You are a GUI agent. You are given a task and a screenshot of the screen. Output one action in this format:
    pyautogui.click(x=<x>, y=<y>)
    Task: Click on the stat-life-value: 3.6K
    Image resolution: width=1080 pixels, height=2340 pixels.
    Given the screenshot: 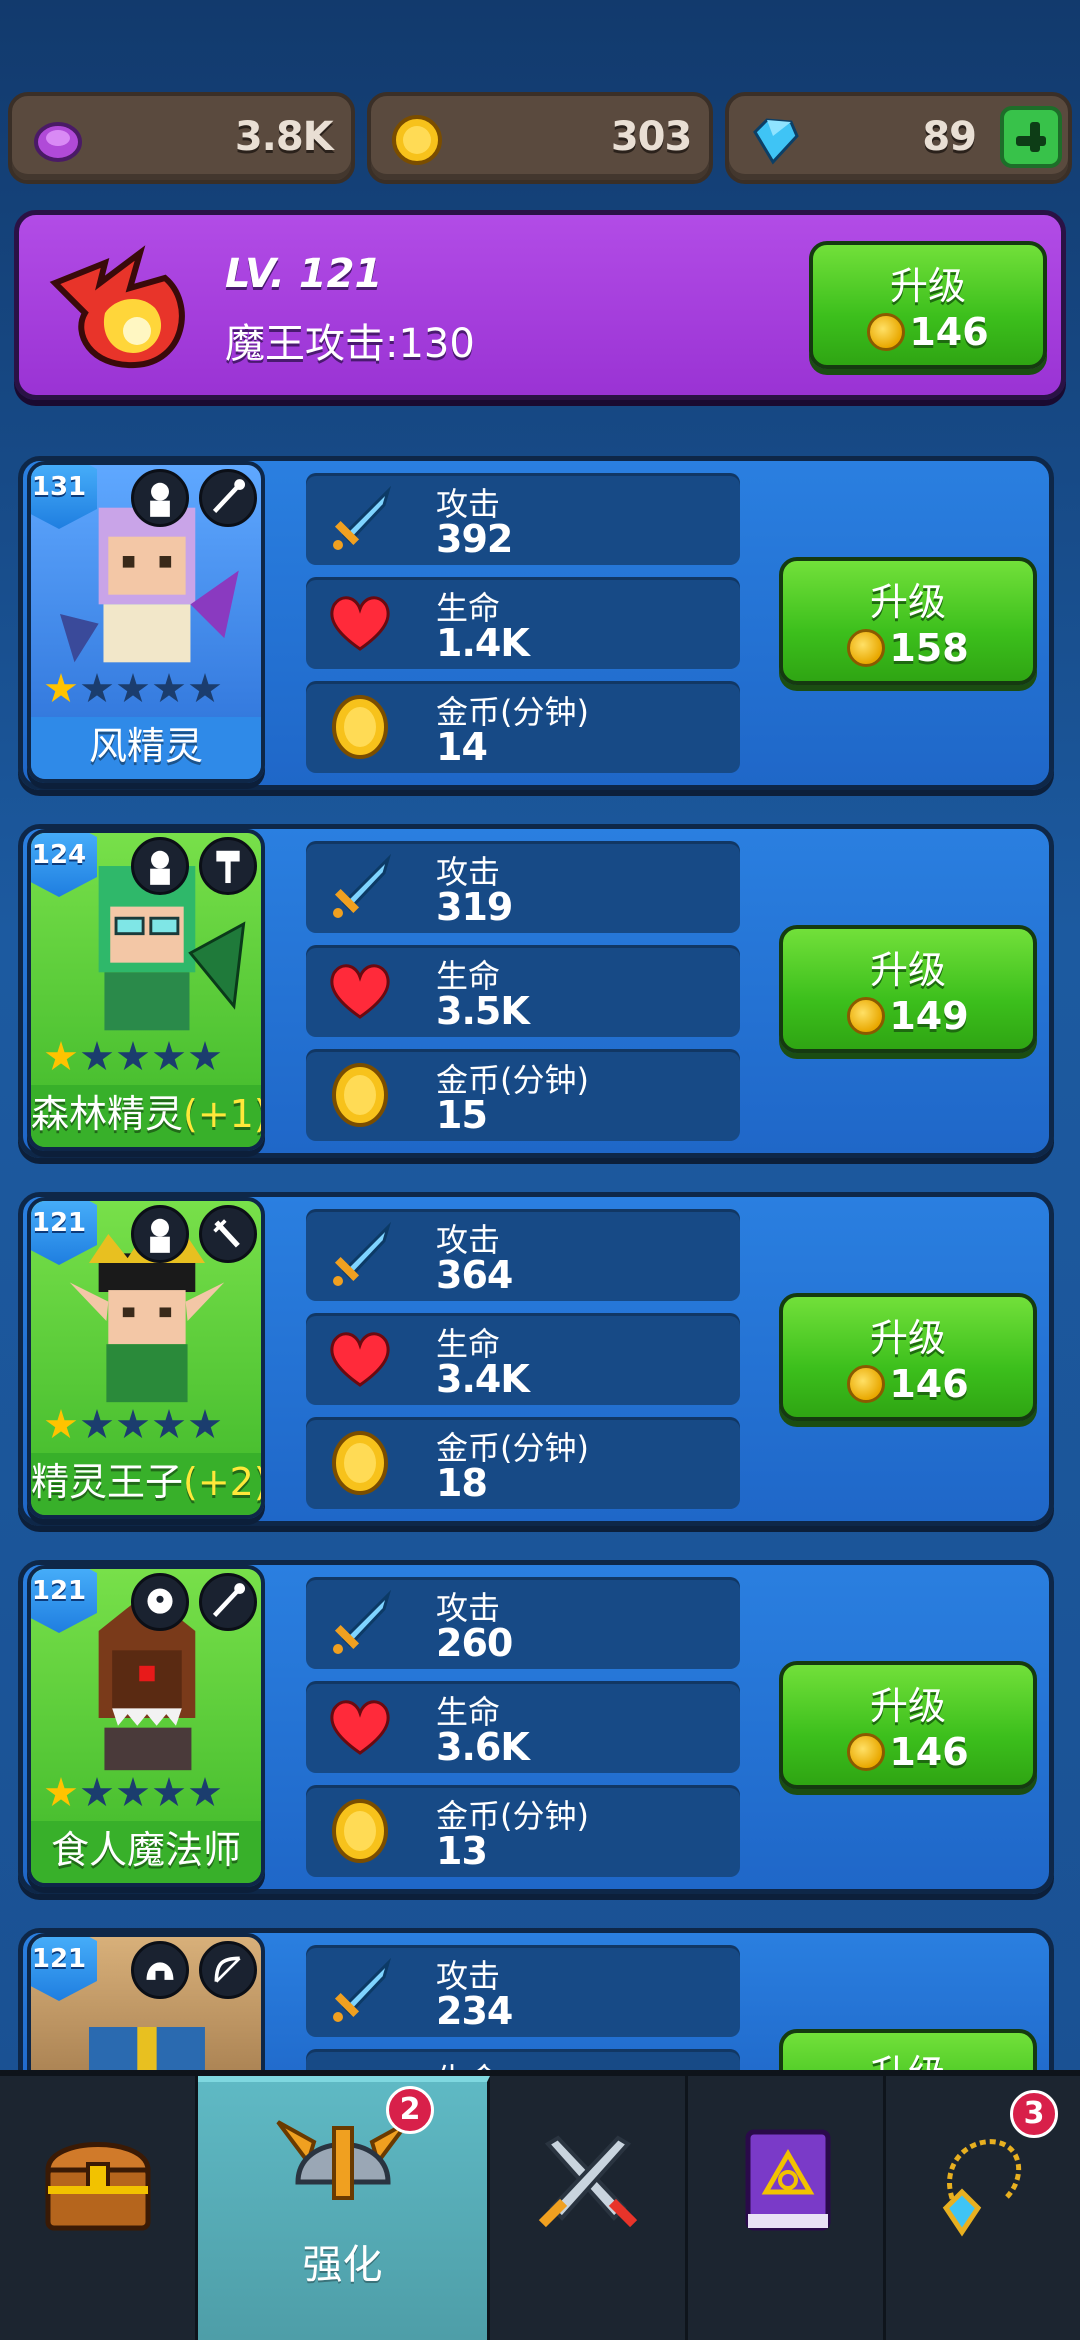 What is the action you would take?
    pyautogui.click(x=483, y=1747)
    